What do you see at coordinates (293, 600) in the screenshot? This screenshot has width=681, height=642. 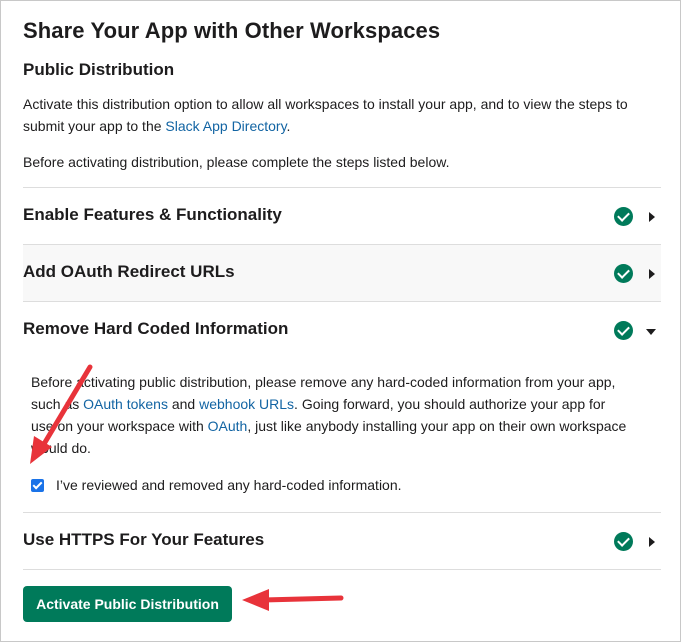 I see `arrow-to-button` at bounding box center [293, 600].